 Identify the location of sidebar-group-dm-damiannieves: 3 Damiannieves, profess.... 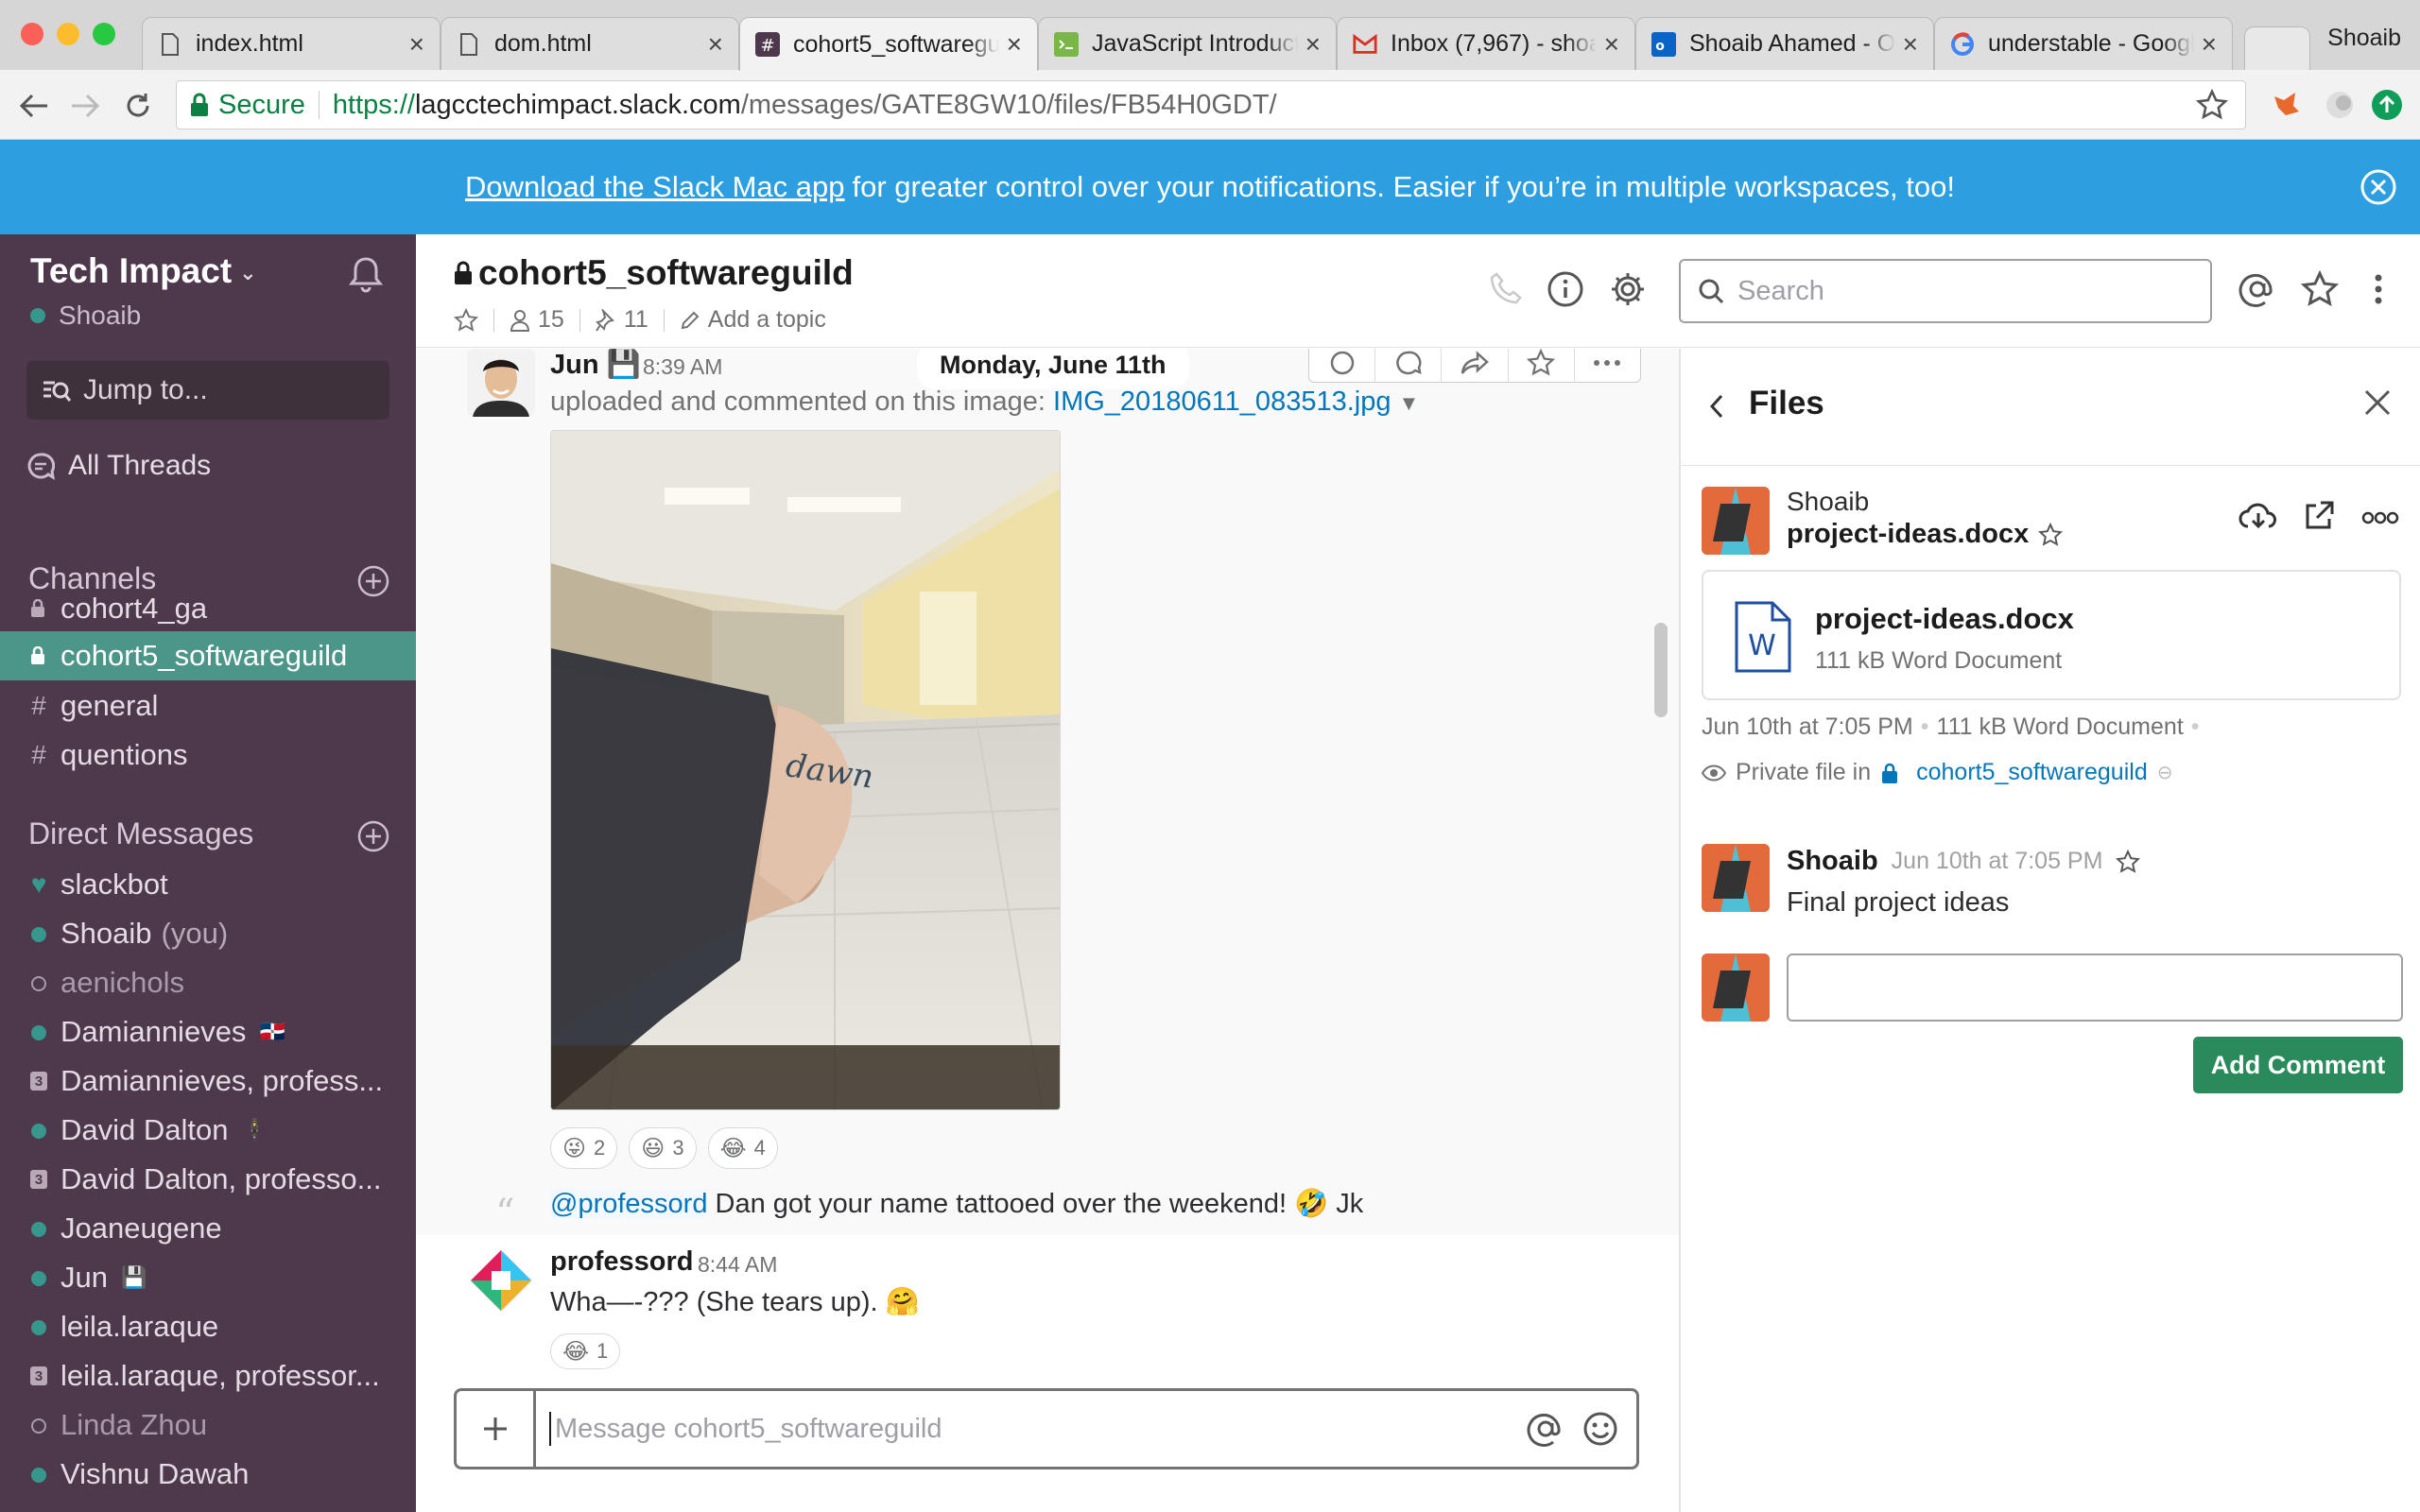
(208, 1081).